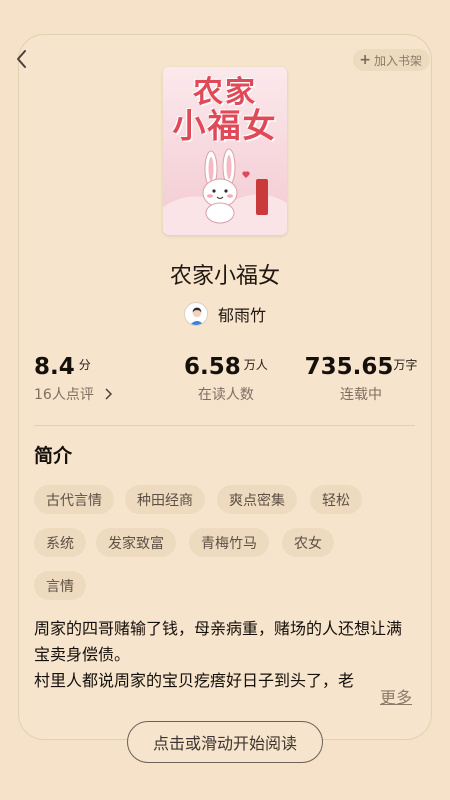 The image size is (450, 800). I want to click on readers-stat: 6.58 万人 在读人数, so click(226, 379).